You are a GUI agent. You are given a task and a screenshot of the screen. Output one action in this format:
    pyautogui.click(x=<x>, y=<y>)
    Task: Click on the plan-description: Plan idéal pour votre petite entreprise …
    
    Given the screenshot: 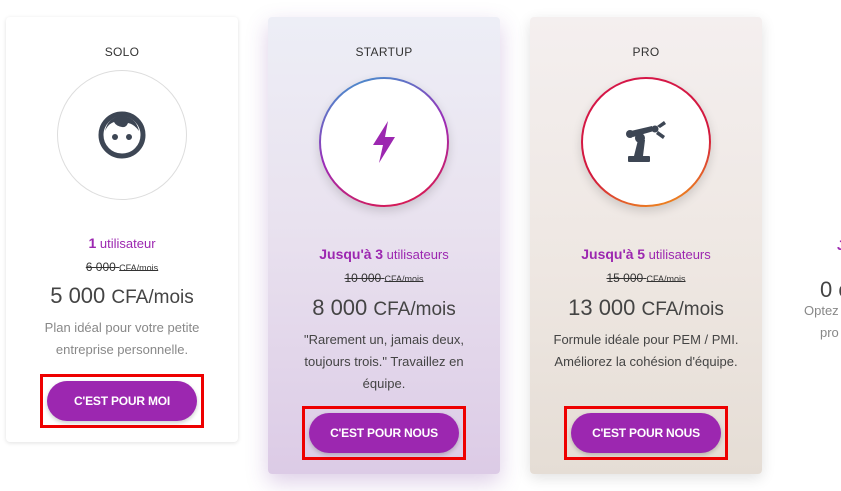 What is the action you would take?
    pyautogui.click(x=122, y=338)
    